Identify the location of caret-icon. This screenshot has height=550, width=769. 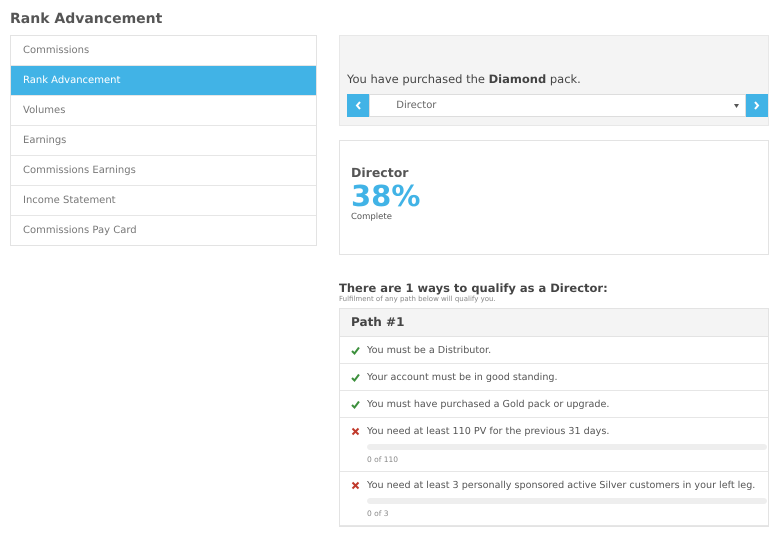
(736, 106).